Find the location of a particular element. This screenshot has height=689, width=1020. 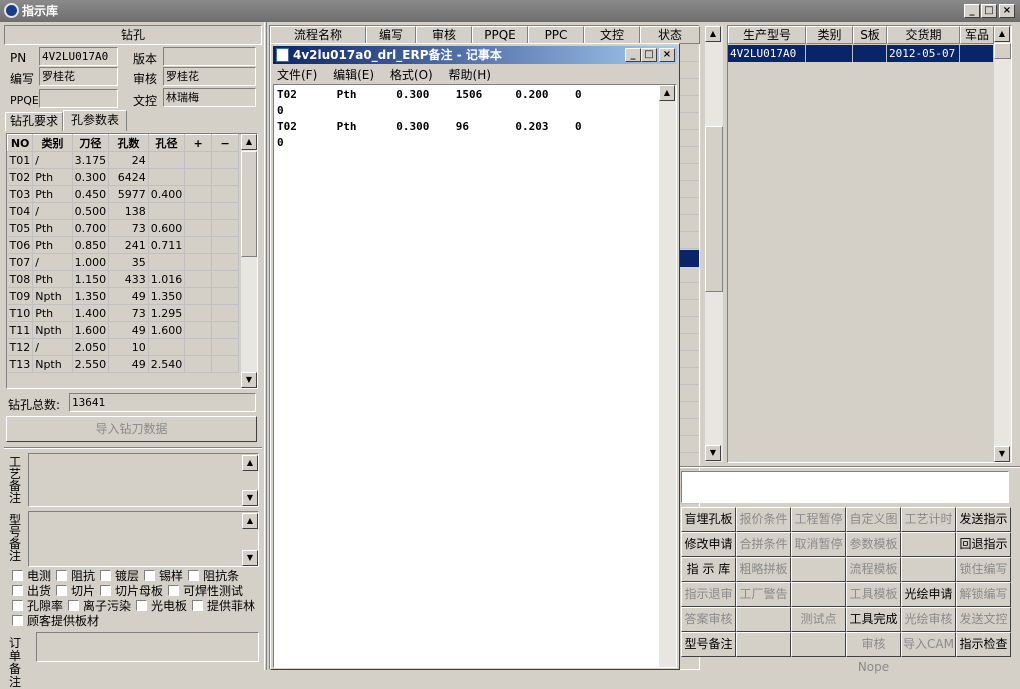

option-checkbox: 光电板 is located at coordinates (161, 606).